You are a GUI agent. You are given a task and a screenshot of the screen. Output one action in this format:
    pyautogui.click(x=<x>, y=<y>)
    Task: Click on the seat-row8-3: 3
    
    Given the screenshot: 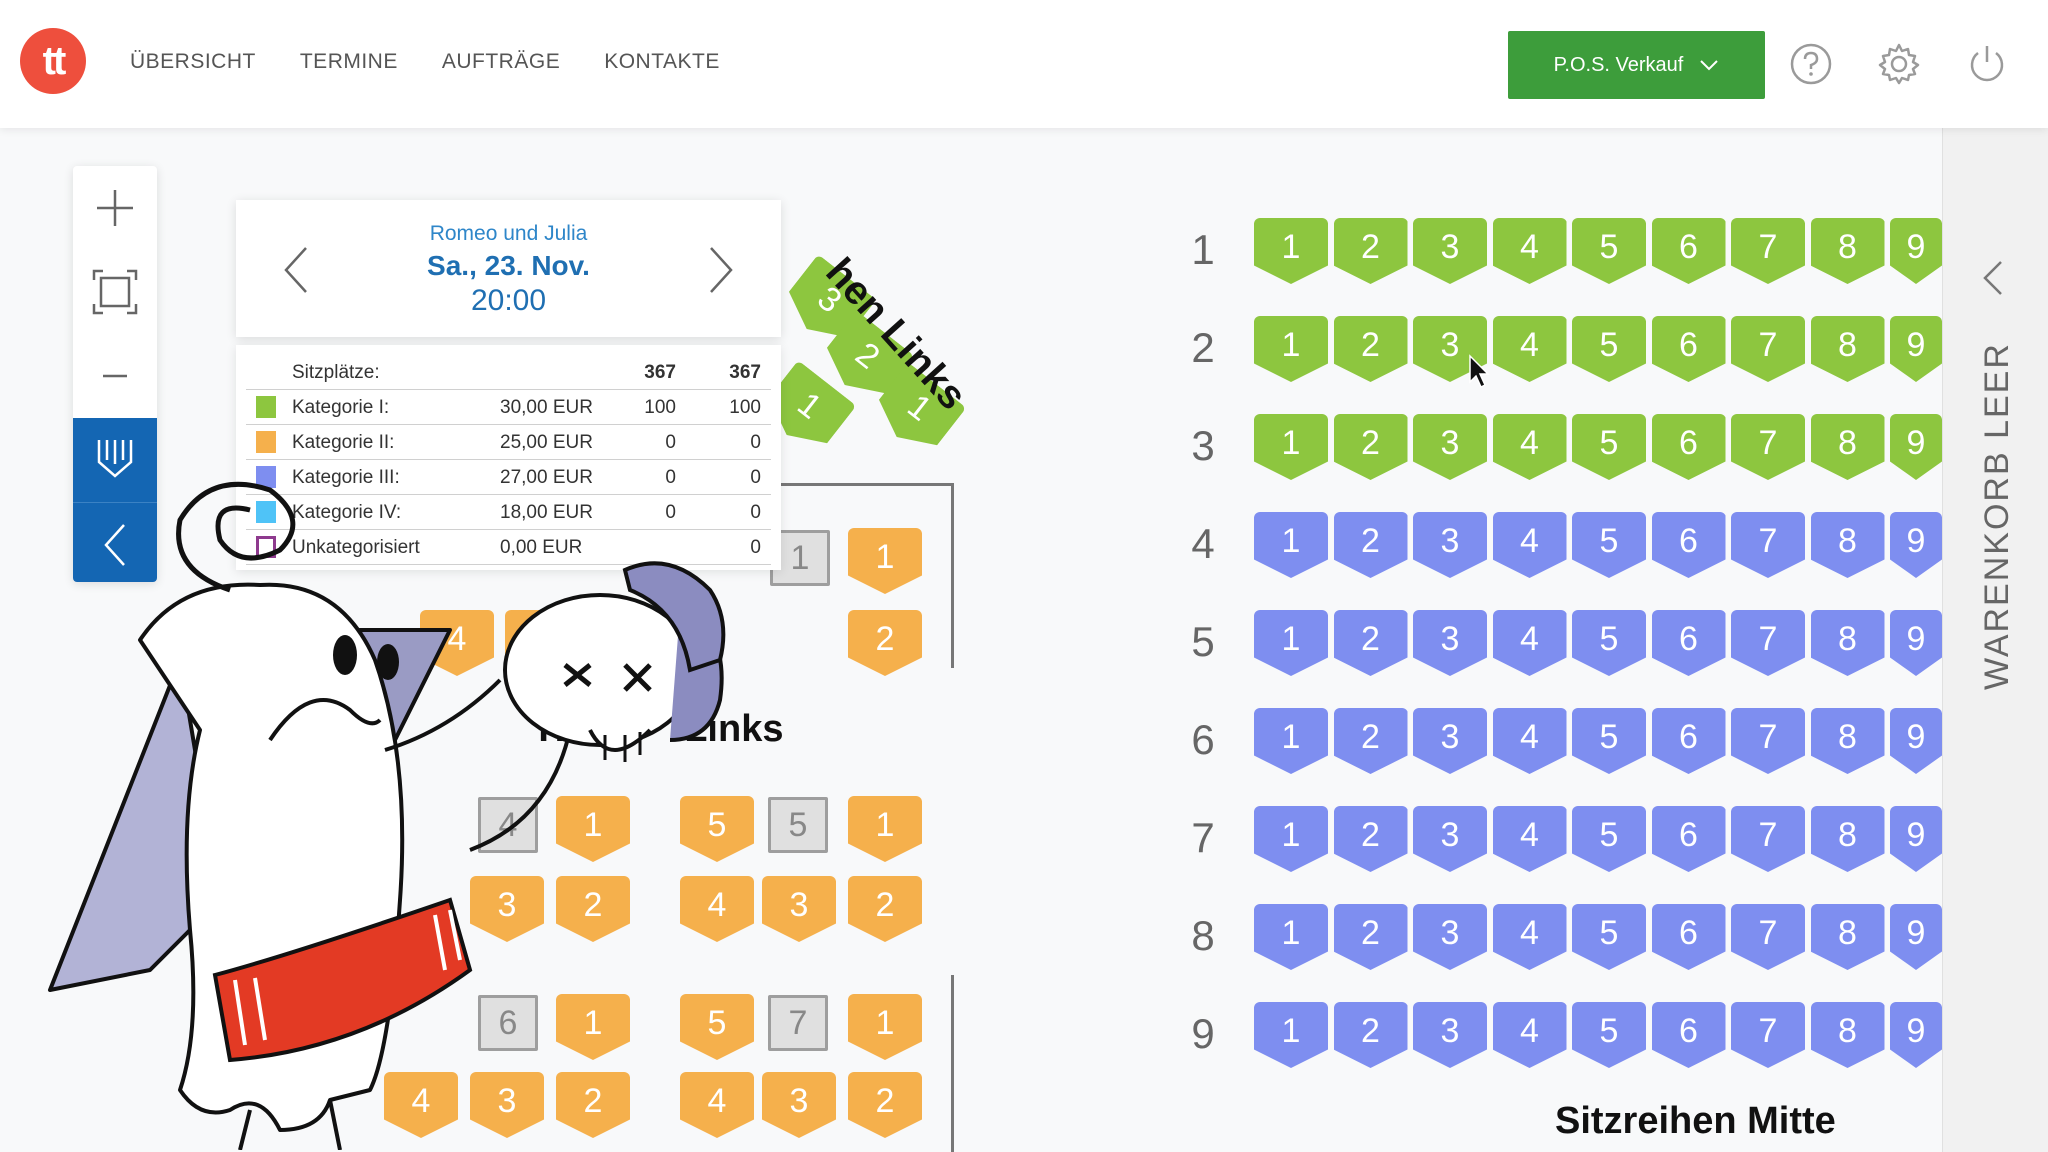 What is the action you would take?
    pyautogui.click(x=1450, y=937)
    